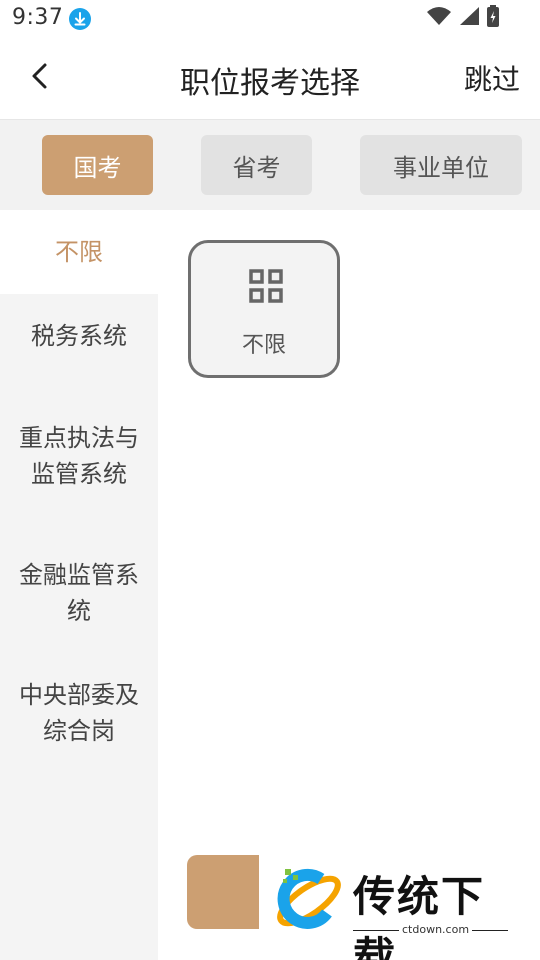  What do you see at coordinates (352, 907) in the screenshot?
I see `watermark: 传统下载 ctdown.com` at bounding box center [352, 907].